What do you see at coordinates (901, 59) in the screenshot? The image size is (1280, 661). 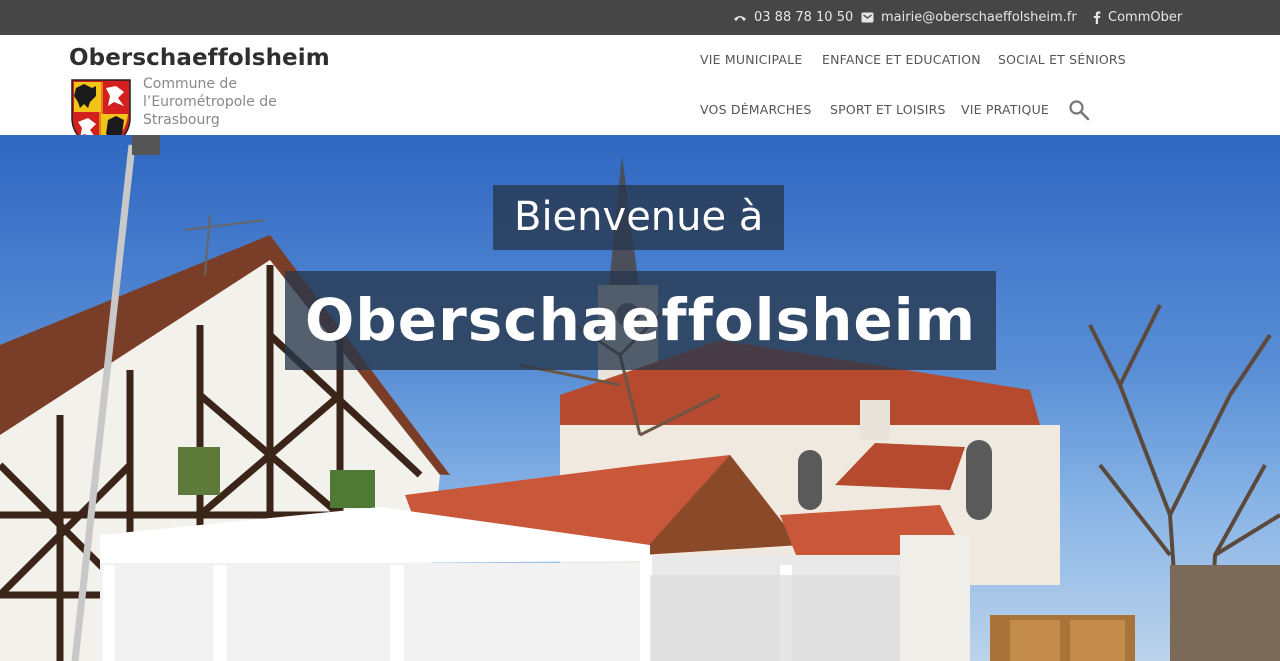 I see `nav-enfance-education: ENFANCE ET EDUCATION` at bounding box center [901, 59].